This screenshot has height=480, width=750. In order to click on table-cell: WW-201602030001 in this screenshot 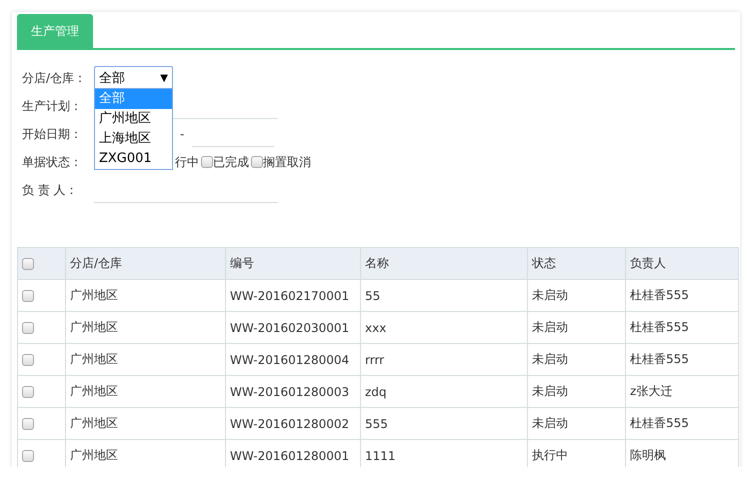, I will do `click(293, 328)`.